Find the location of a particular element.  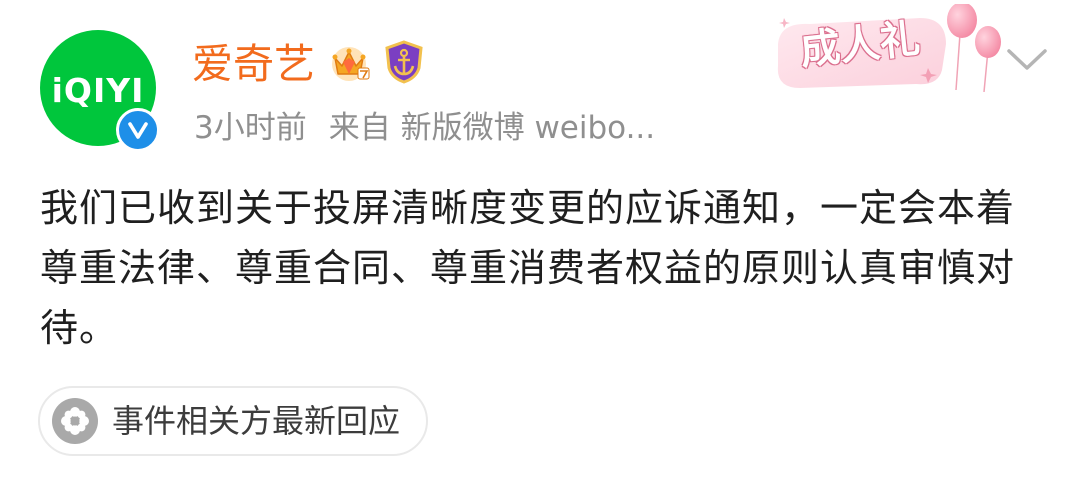

author-name: 爱奇艺 is located at coordinates (253, 64).